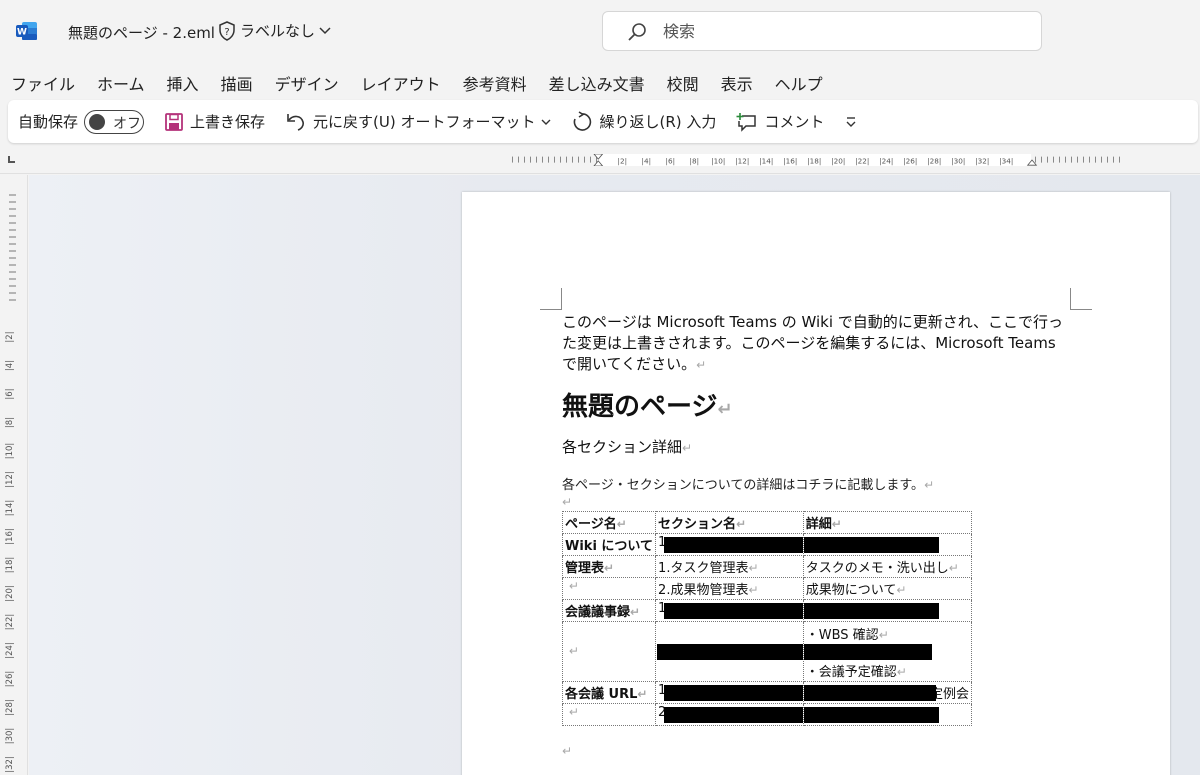  I want to click on chevron-down-icon, so click(325, 30).